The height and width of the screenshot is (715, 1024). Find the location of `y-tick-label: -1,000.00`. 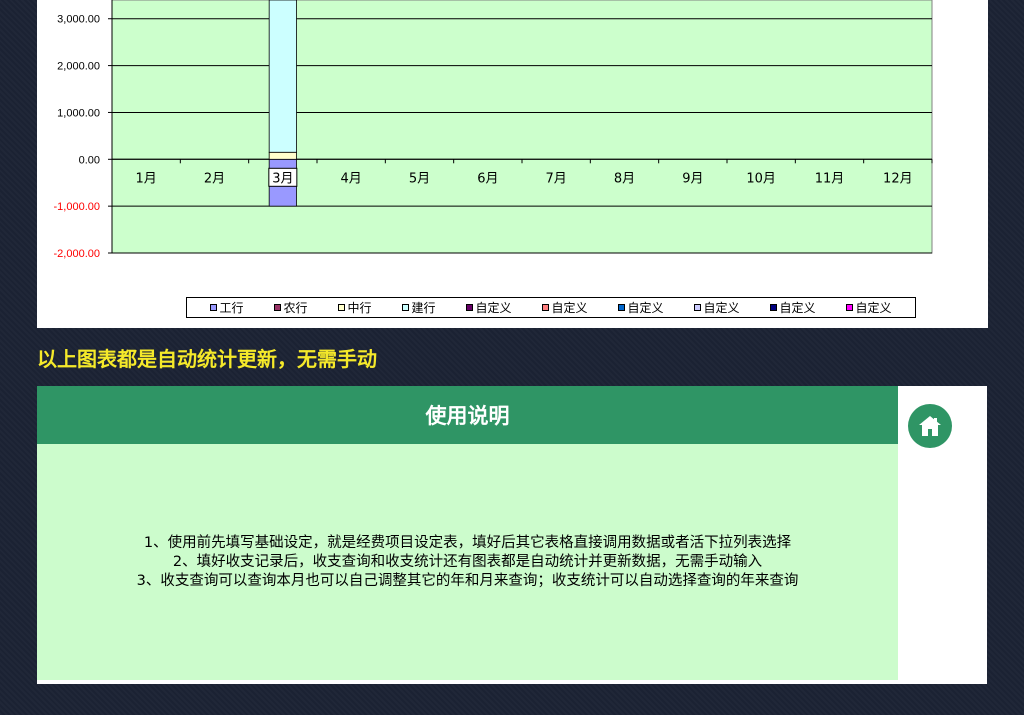

y-tick-label: -1,000.00 is located at coordinates (77, 207).